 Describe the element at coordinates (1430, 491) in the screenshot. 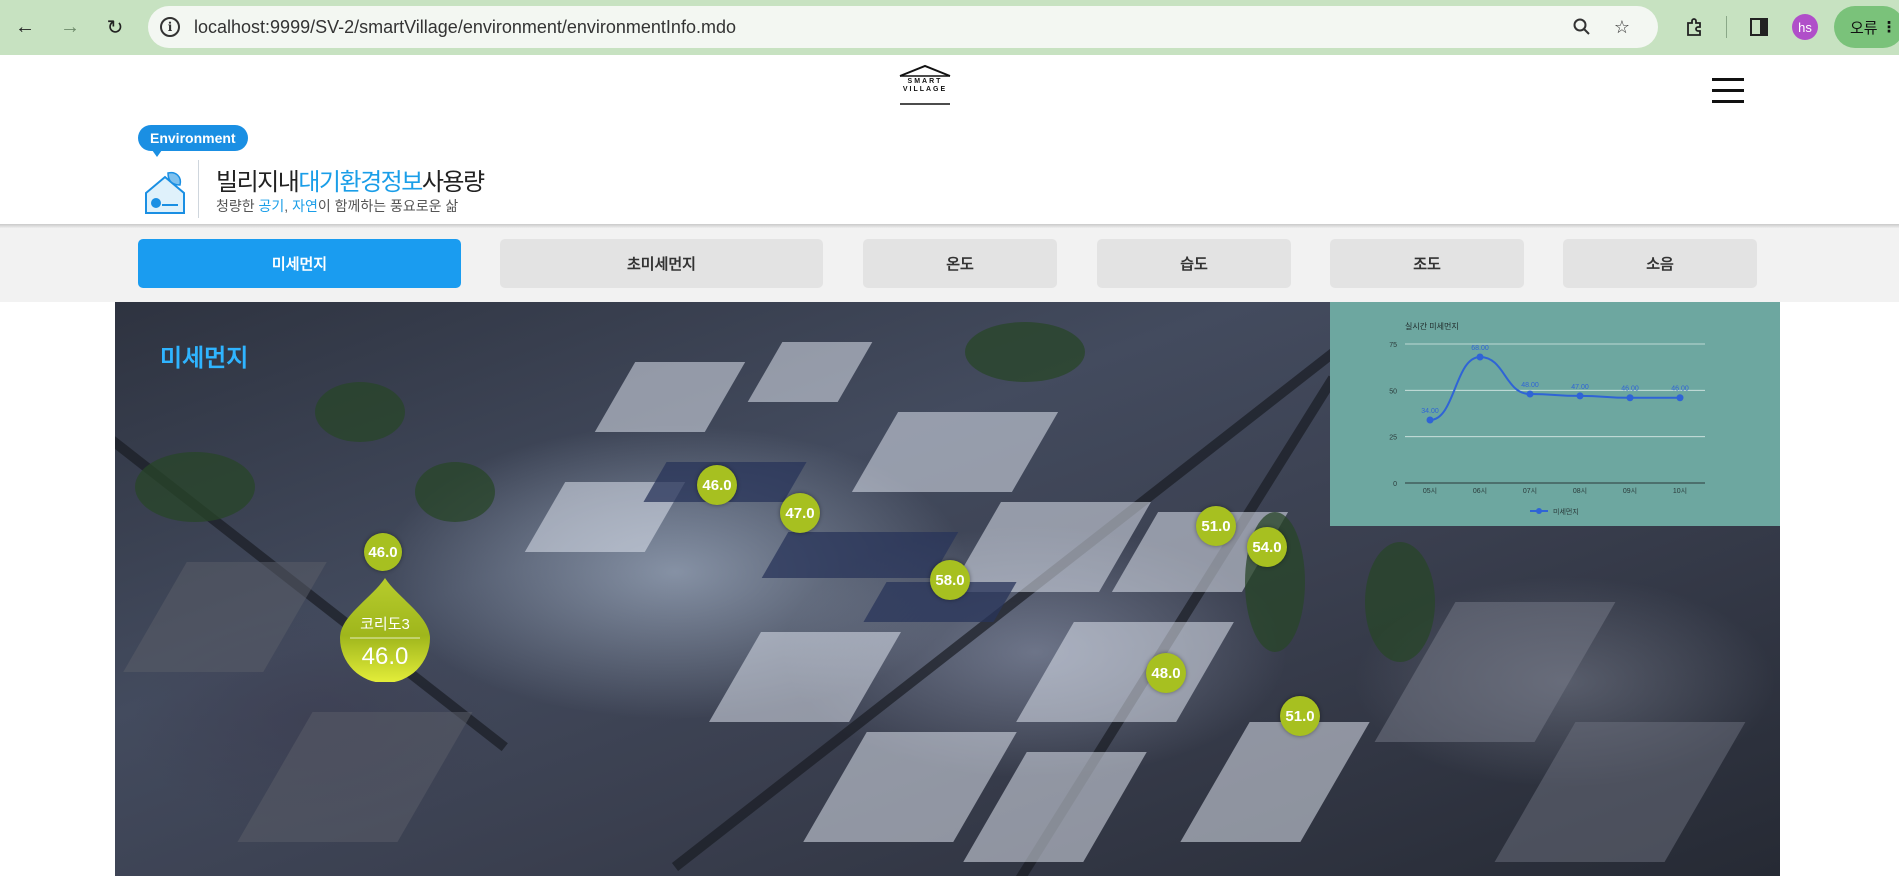

I see `chart-x-tick-label: 05시` at that location.